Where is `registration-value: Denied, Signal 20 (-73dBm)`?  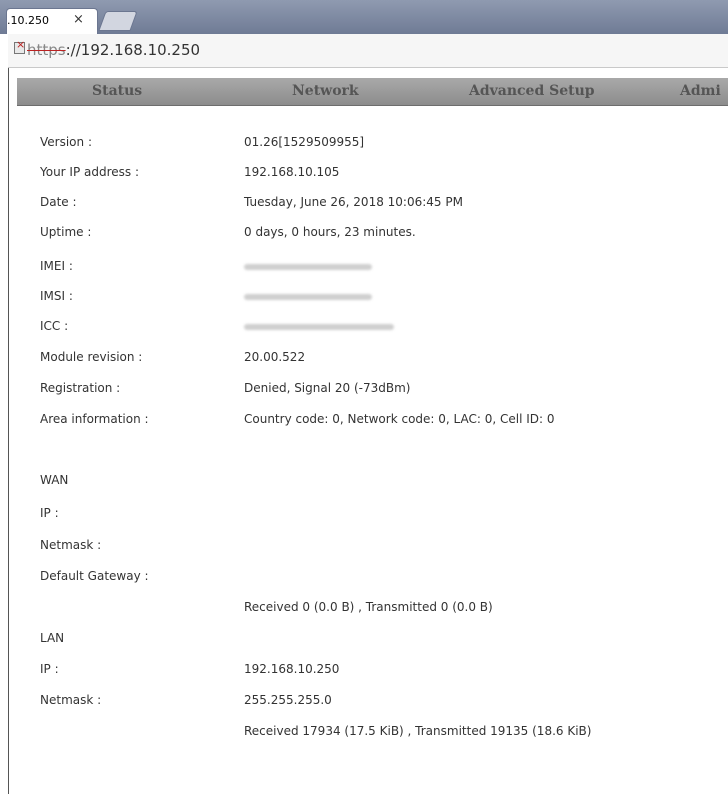
registration-value: Denied, Signal 20 (-73dBm) is located at coordinates (327, 388).